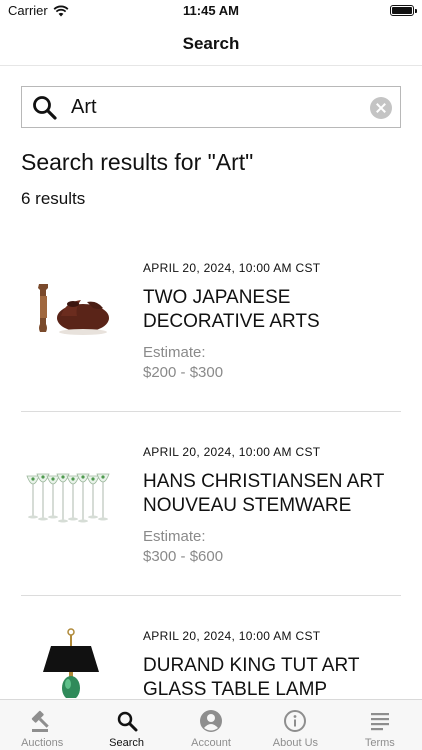  I want to click on tab-bar: Auctions Search Account About Us Terms, so click(211, 724).